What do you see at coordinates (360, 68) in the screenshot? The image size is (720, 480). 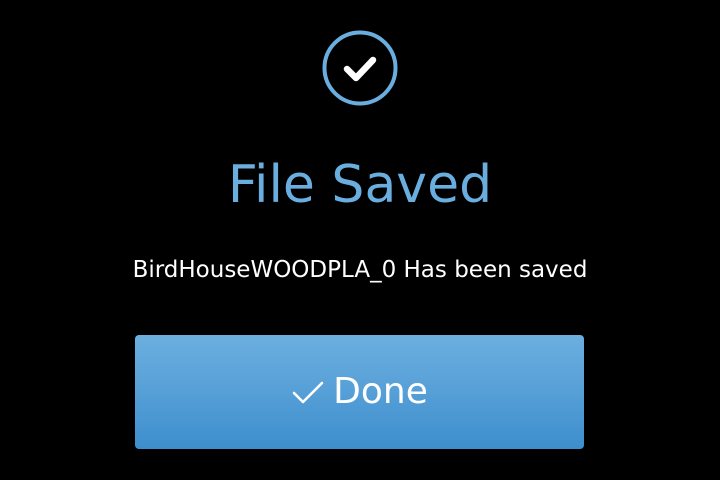 I see `check-circle-icon` at bounding box center [360, 68].